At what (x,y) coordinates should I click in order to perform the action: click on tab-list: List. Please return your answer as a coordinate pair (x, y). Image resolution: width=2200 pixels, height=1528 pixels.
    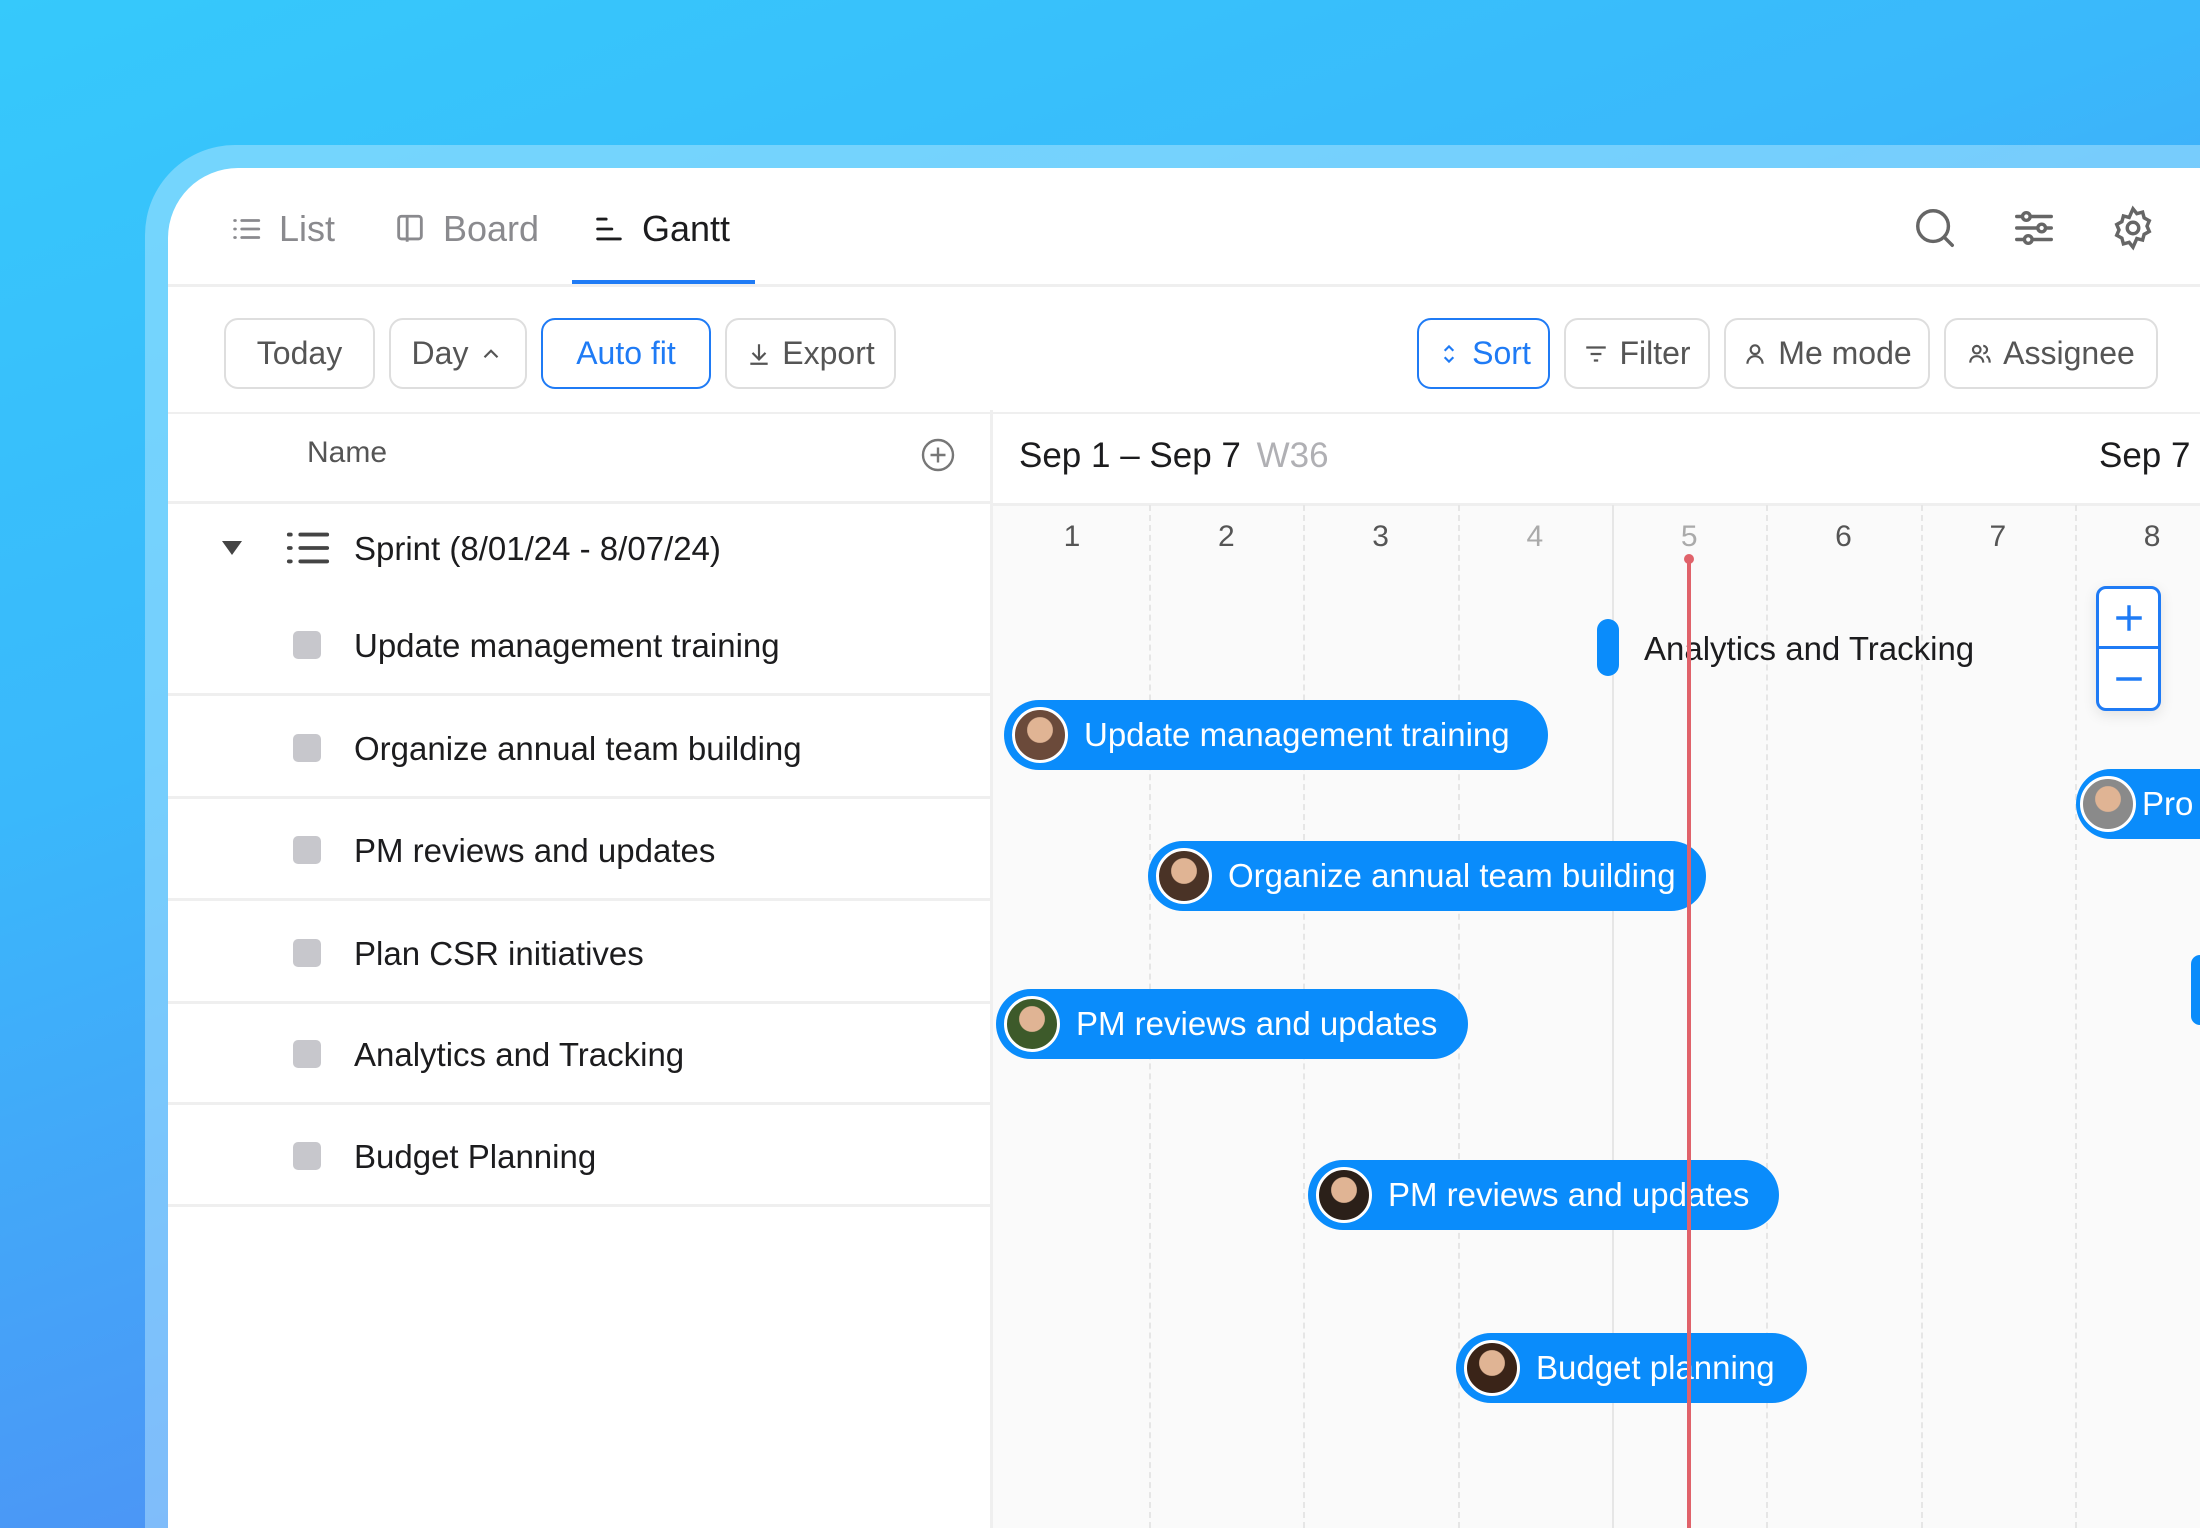
    Looking at the image, I should click on (282, 229).